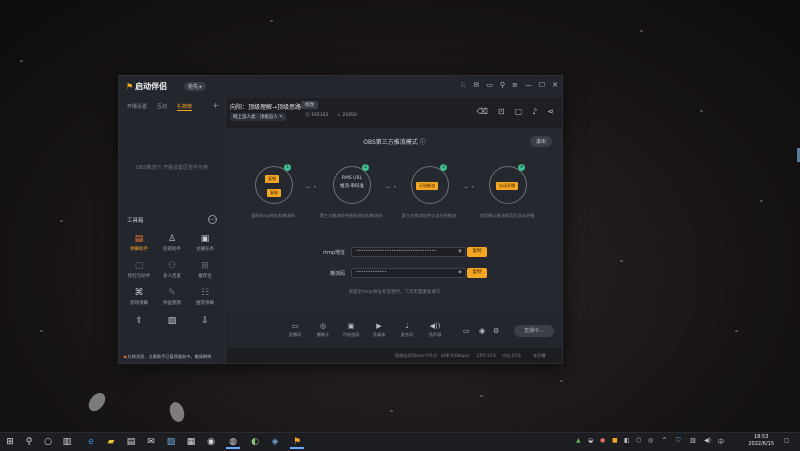 This screenshot has width=800, height=451. Describe the element at coordinates (195, 86) in the screenshot. I see `version-badge: 抢先 ▸` at that location.